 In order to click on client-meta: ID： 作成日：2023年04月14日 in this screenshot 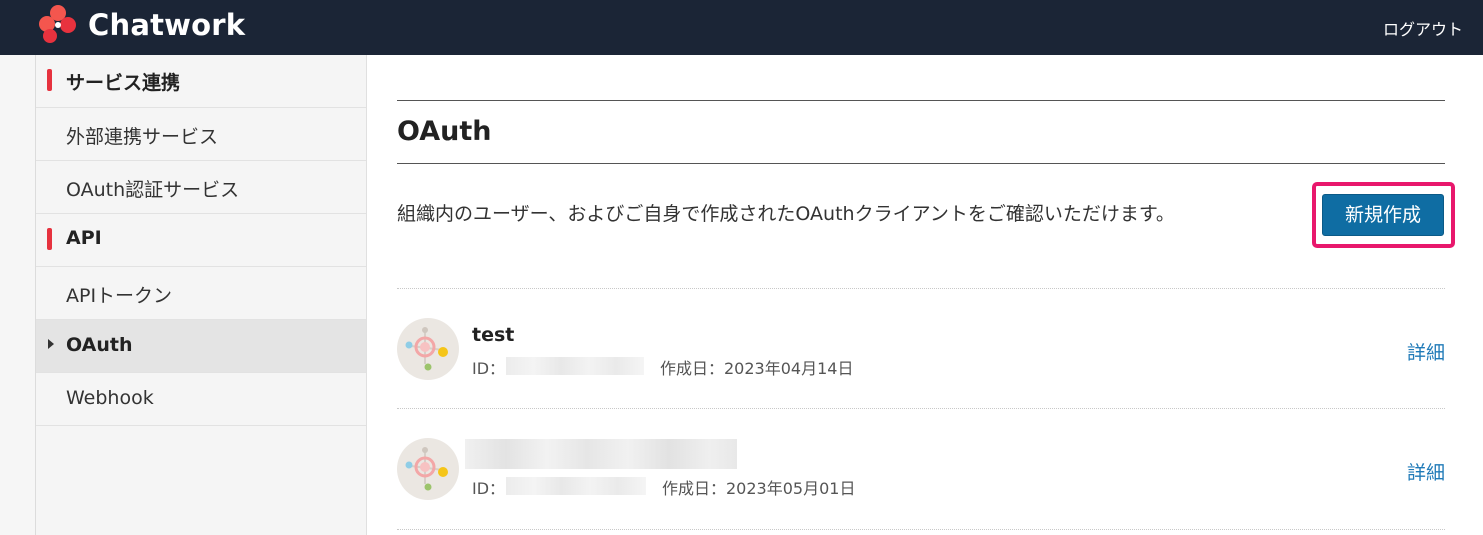, I will do `click(722, 366)`.